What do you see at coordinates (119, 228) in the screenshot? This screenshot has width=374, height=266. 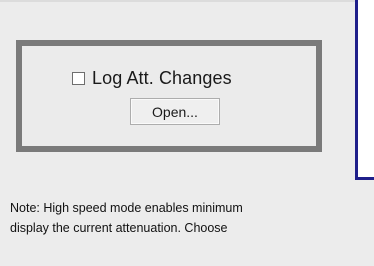 I see `note-line-2: display the current attenuation. Choose` at bounding box center [119, 228].